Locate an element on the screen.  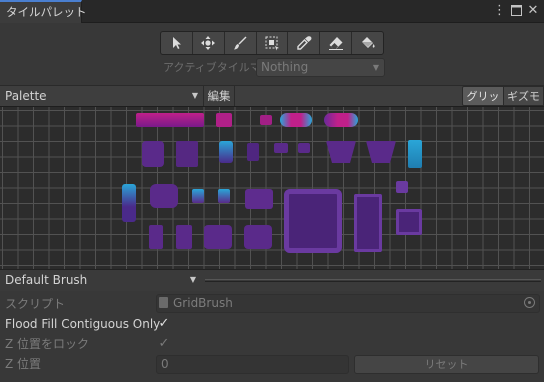
tile-tool-bar is located at coordinates (272, 43).